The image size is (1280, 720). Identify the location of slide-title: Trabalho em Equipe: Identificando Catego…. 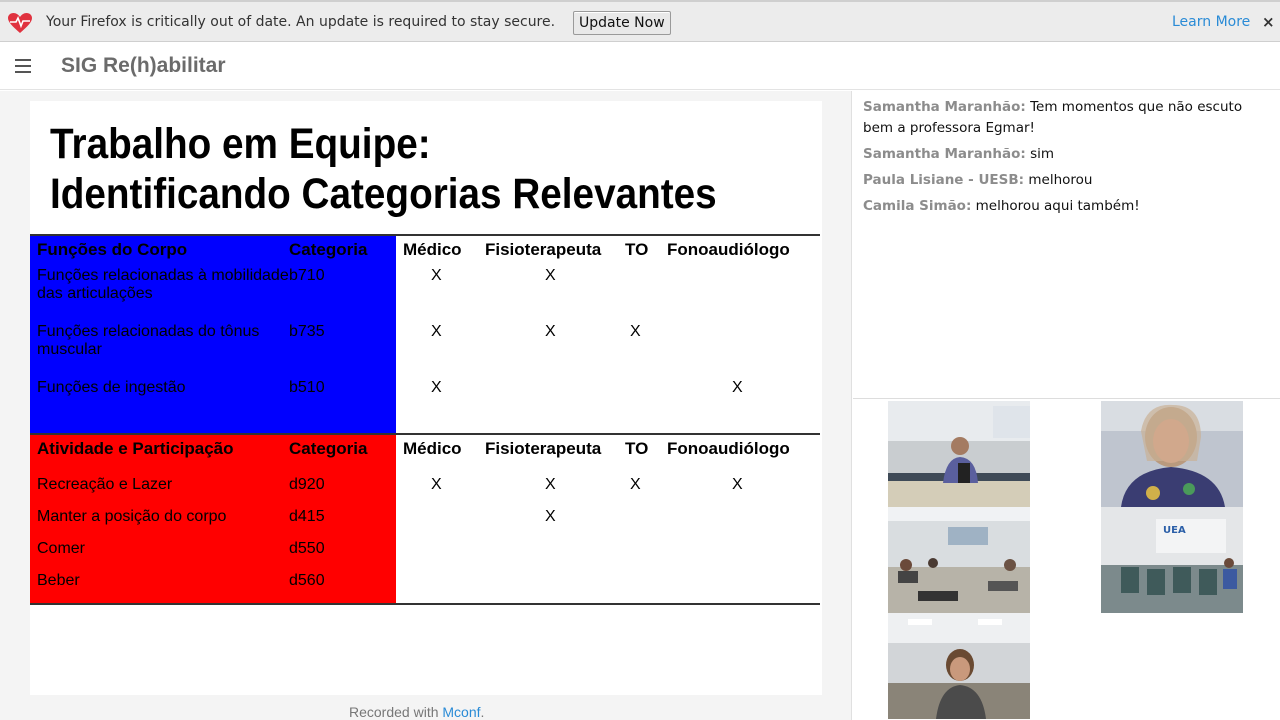
(383, 169).